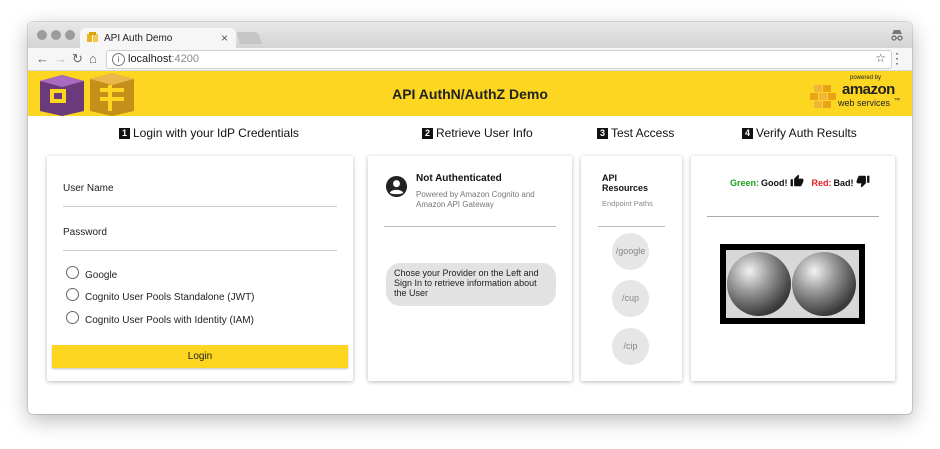 This screenshot has width=940, height=449. What do you see at coordinates (396, 186) in the screenshot?
I see `account-circle-icon` at bounding box center [396, 186].